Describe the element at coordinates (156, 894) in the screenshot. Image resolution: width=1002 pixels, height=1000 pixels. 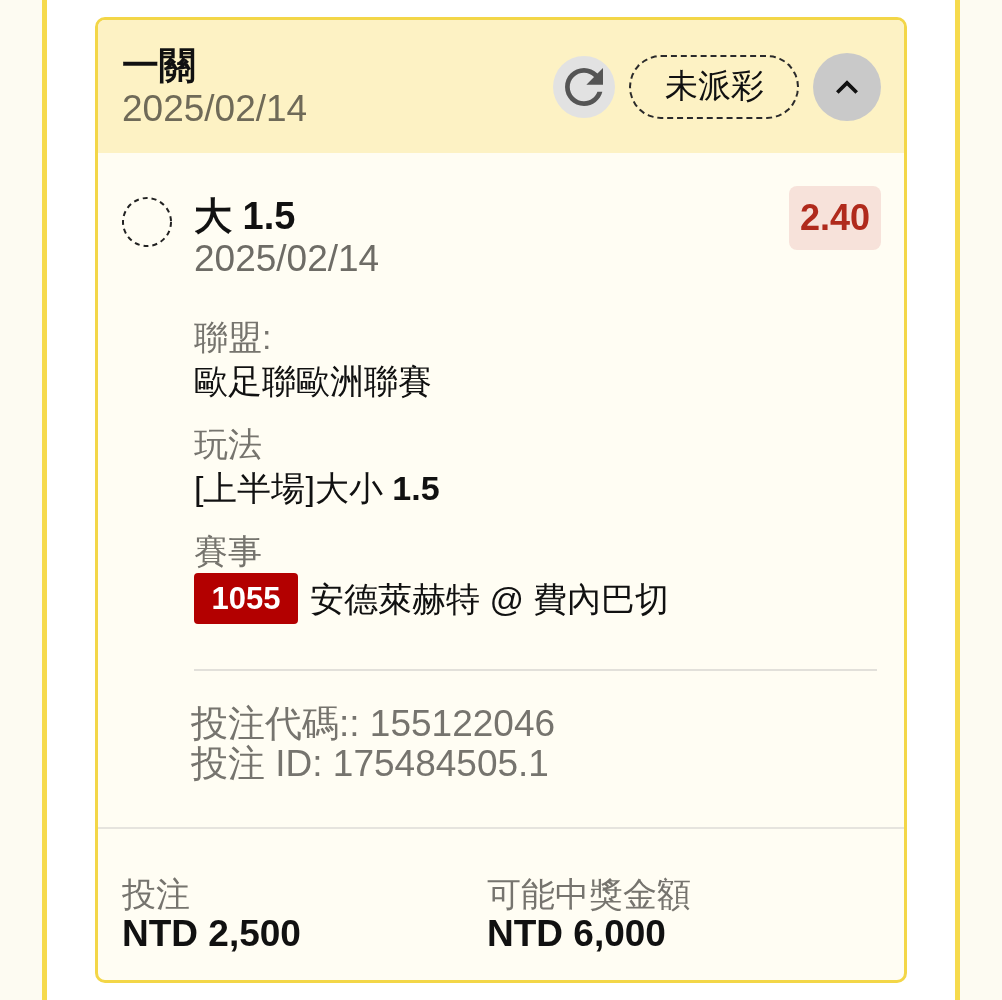
I see `summary-label: 投注` at that location.